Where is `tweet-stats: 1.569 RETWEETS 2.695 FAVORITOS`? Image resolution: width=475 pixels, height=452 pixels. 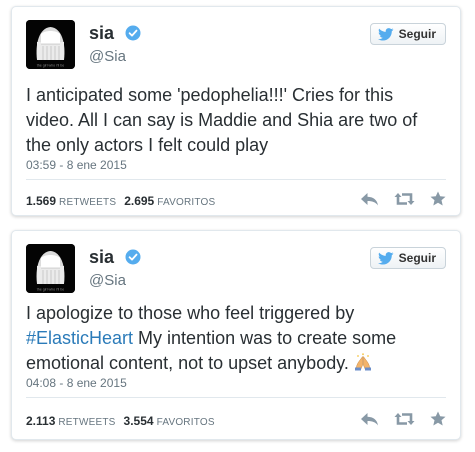 tweet-stats: 1.569 RETWEETS 2.695 FAVORITOS is located at coordinates (124, 201).